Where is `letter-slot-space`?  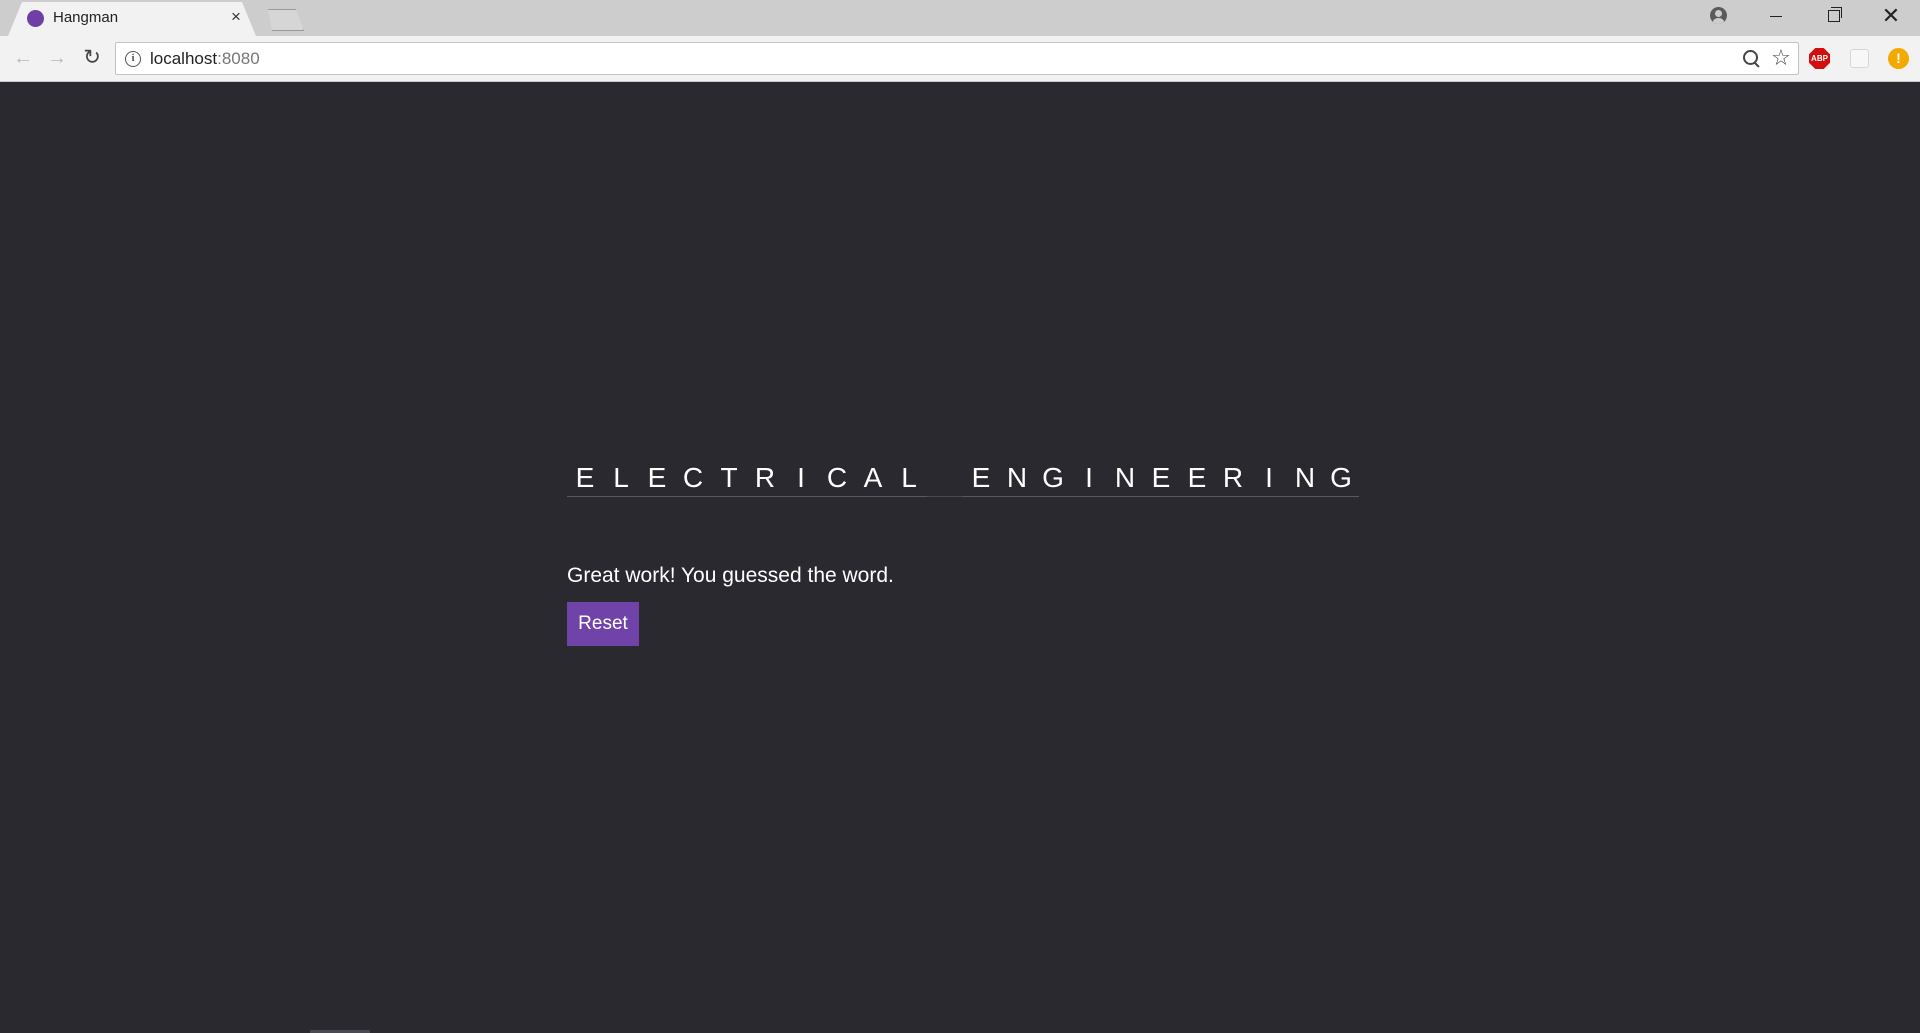
letter-slot-space is located at coordinates (945, 480).